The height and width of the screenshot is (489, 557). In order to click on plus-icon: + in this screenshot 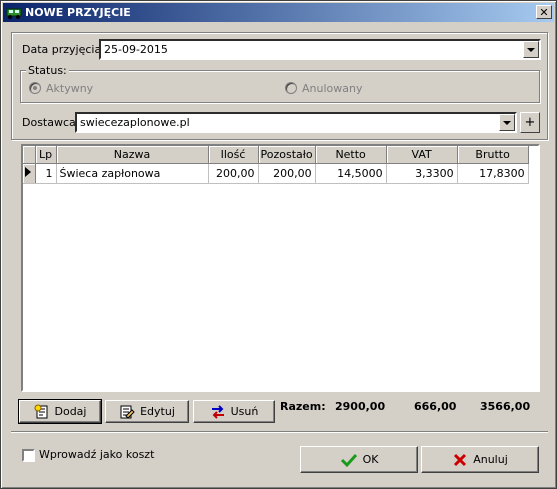, I will do `click(530, 122)`.